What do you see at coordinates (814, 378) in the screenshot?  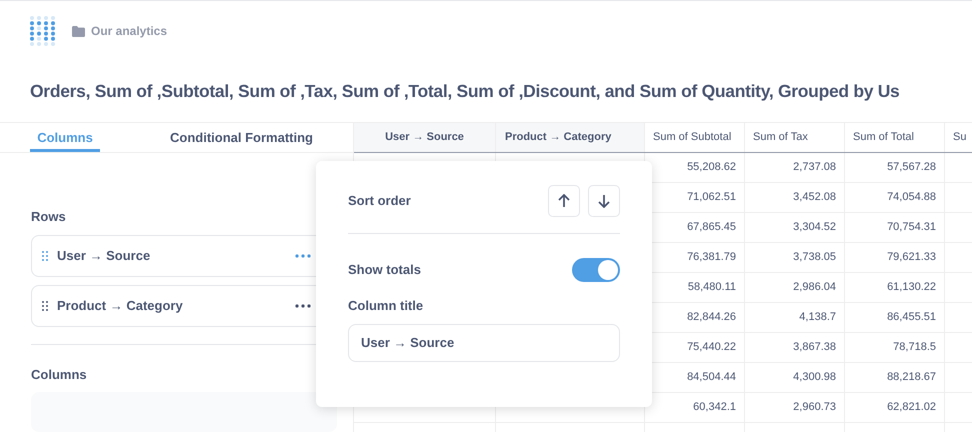 I see `table-cell-text: 4,300.98` at bounding box center [814, 378].